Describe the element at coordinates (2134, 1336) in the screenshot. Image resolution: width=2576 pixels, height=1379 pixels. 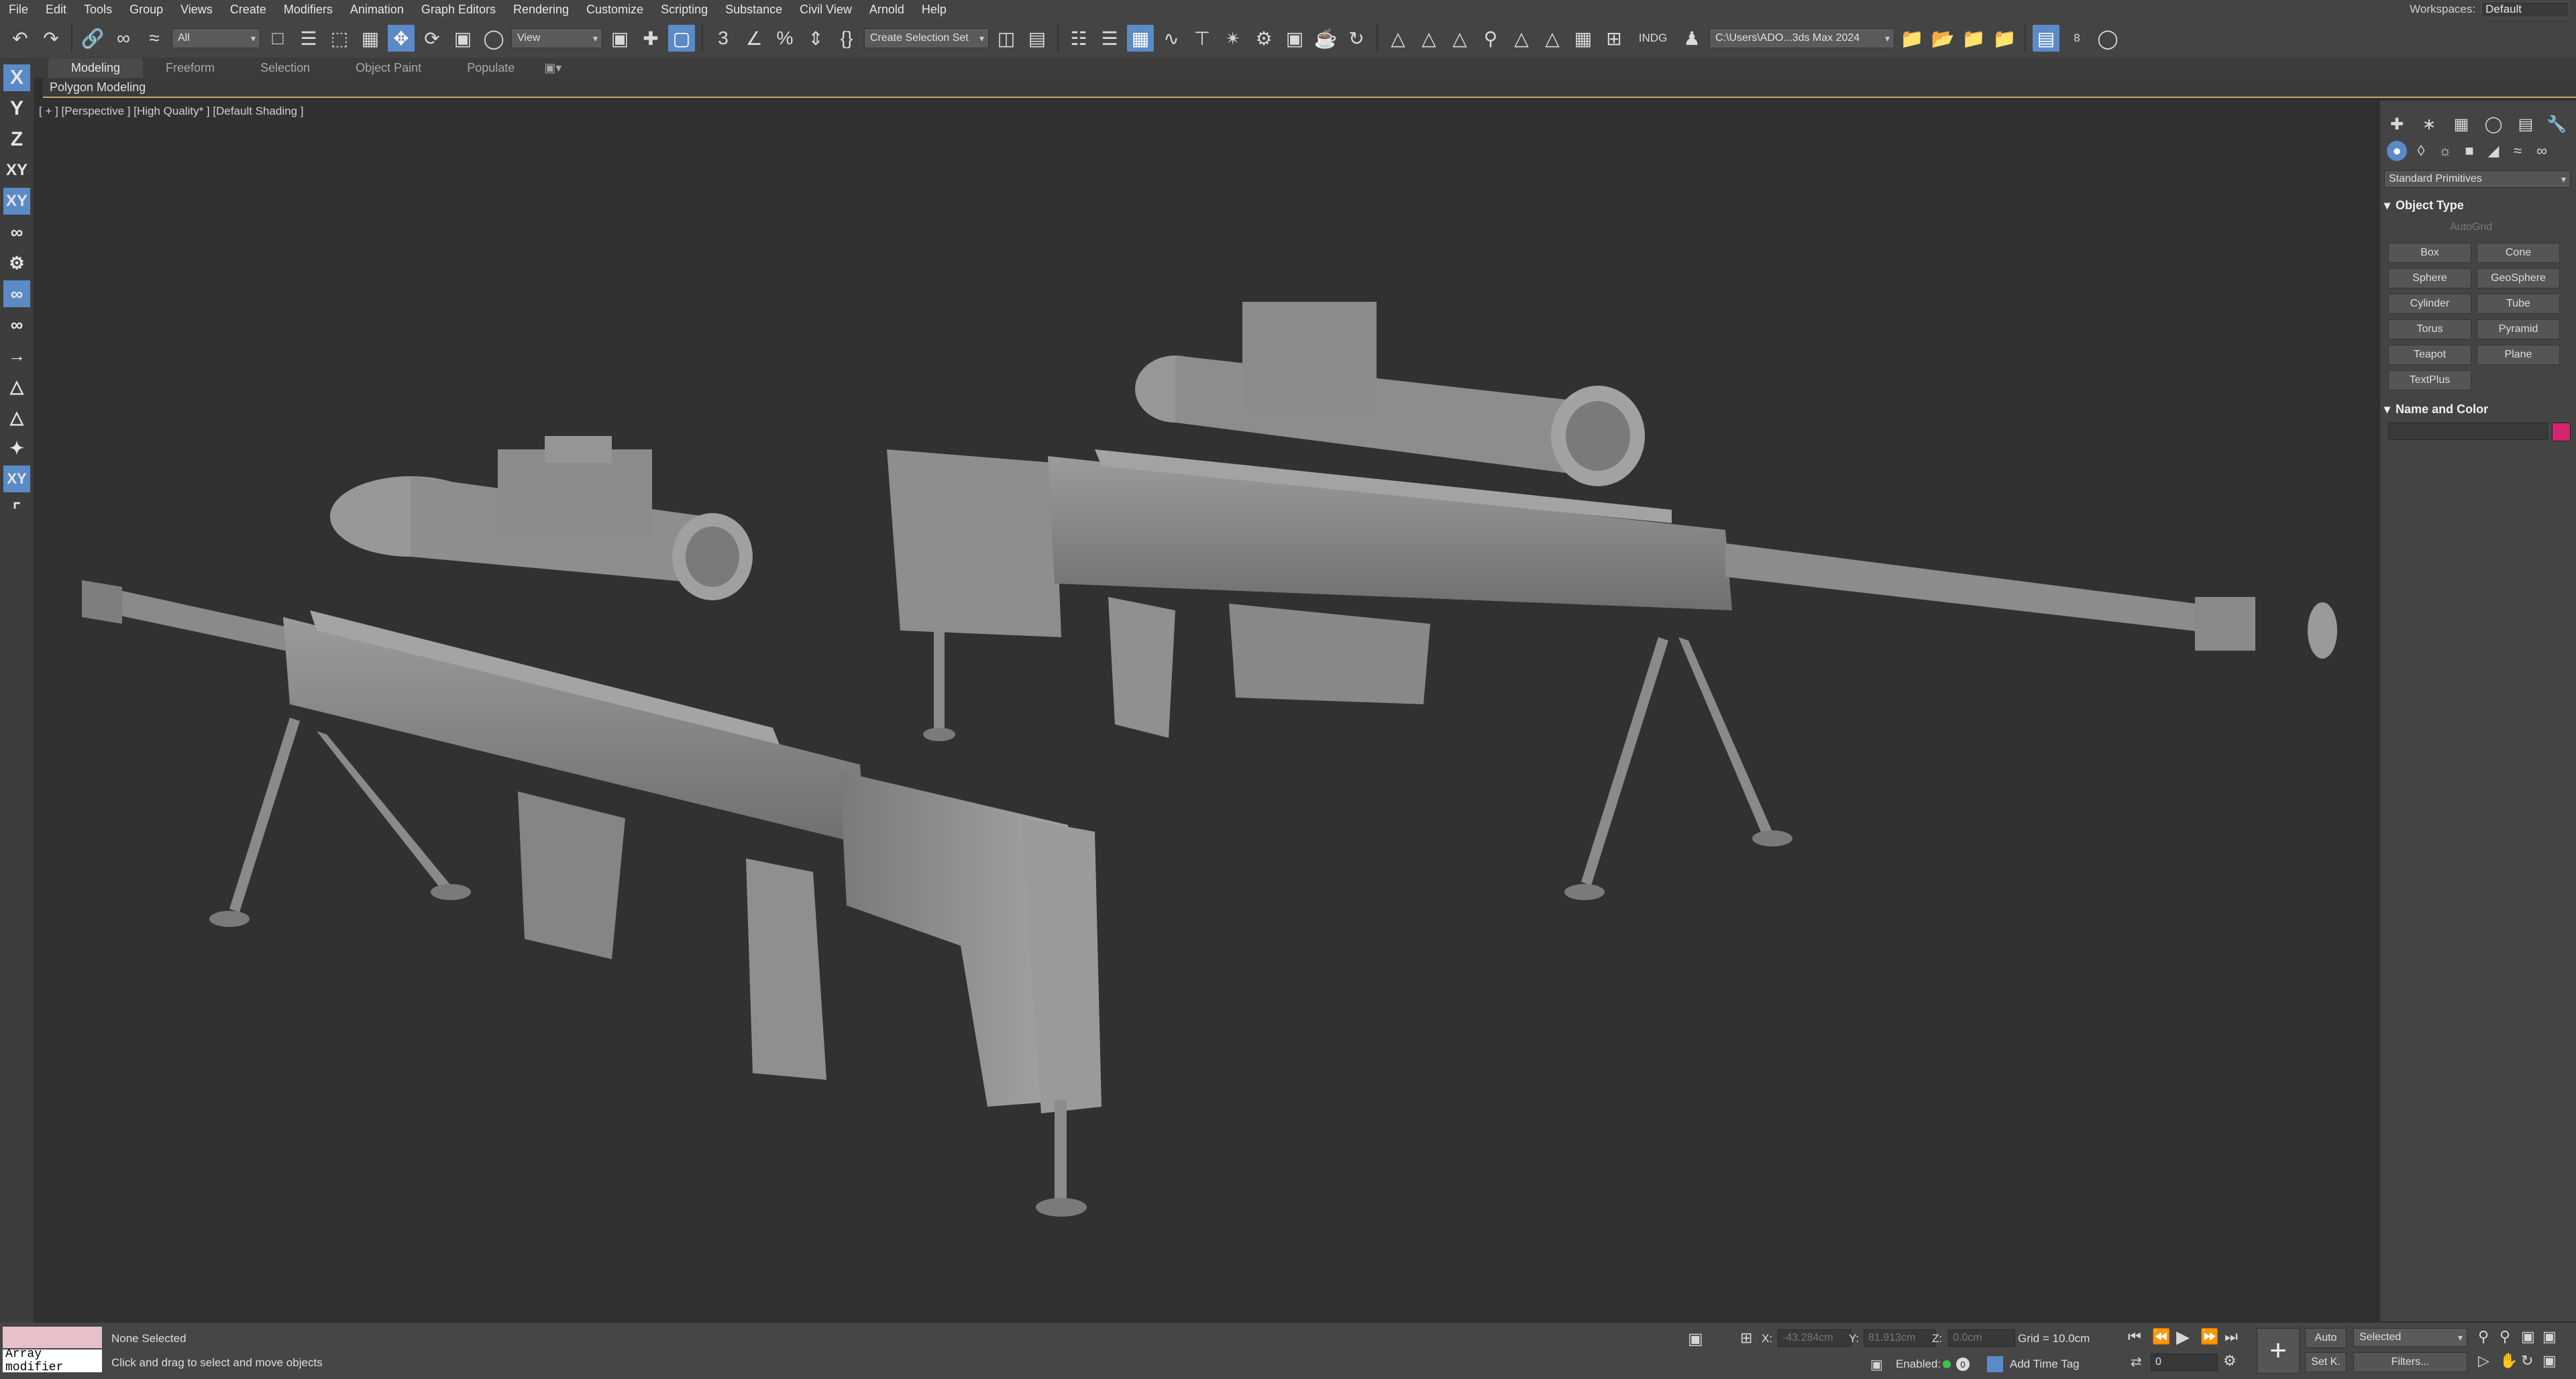
I see `goto-start-icon: ⏮` at that location.